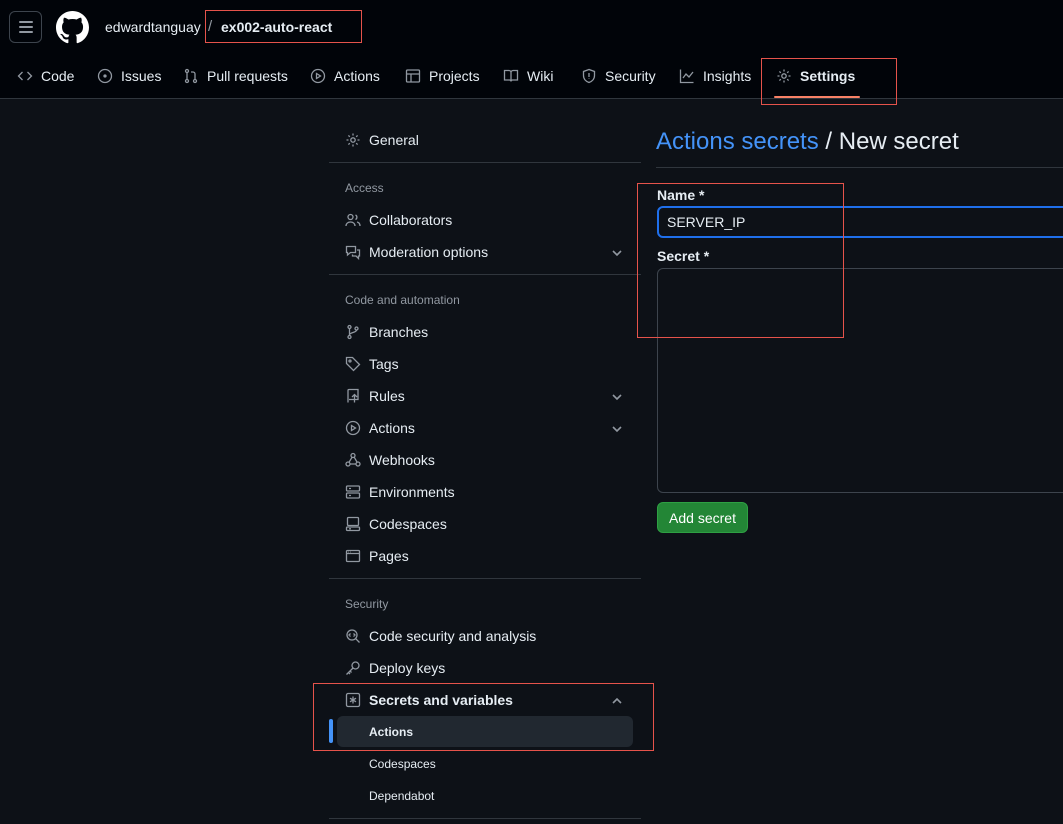 The width and height of the screenshot is (1063, 824). I want to click on add-secret-button: Add secret, so click(702, 517).